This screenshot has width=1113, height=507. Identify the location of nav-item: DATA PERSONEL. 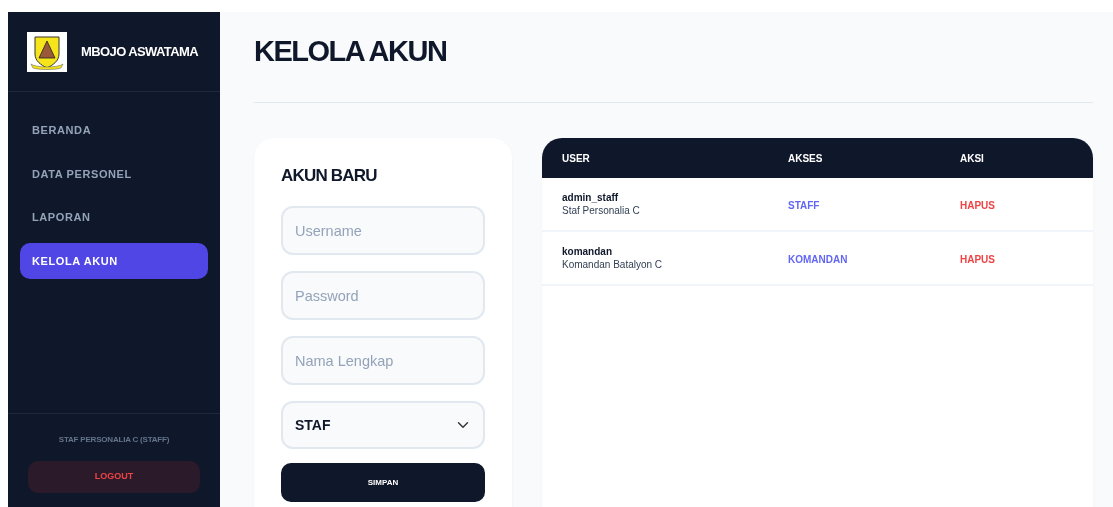
(114, 173).